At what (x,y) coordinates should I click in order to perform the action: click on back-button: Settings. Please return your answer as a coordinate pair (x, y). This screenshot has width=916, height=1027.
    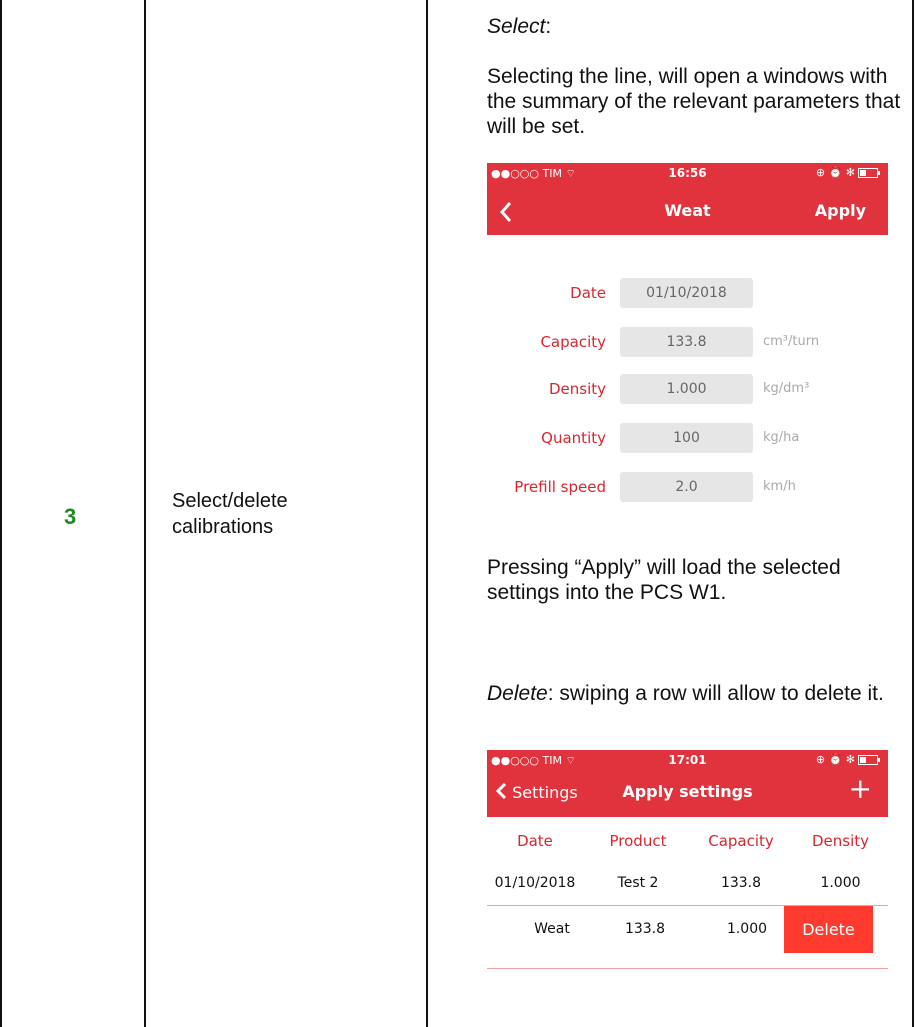
    Looking at the image, I should click on (536, 792).